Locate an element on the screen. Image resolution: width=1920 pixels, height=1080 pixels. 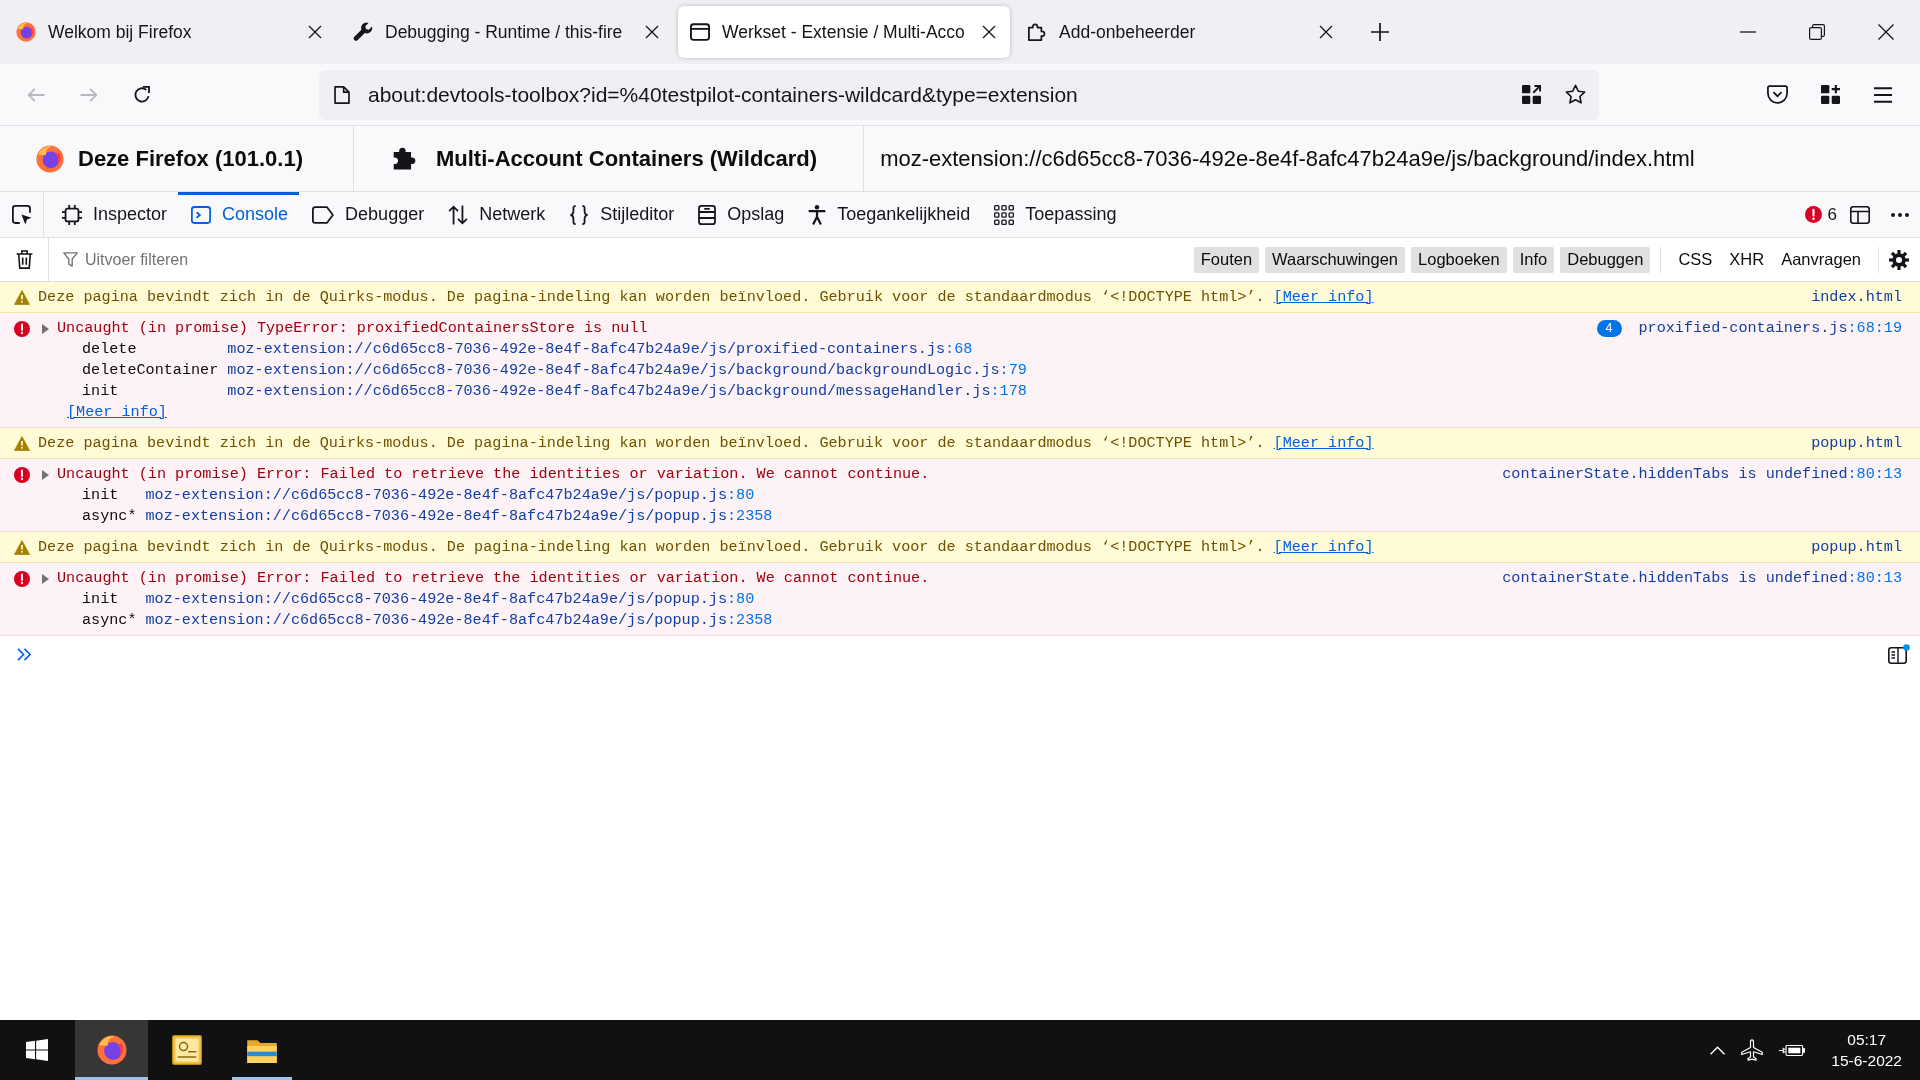
trash-icon is located at coordinates (24, 259).